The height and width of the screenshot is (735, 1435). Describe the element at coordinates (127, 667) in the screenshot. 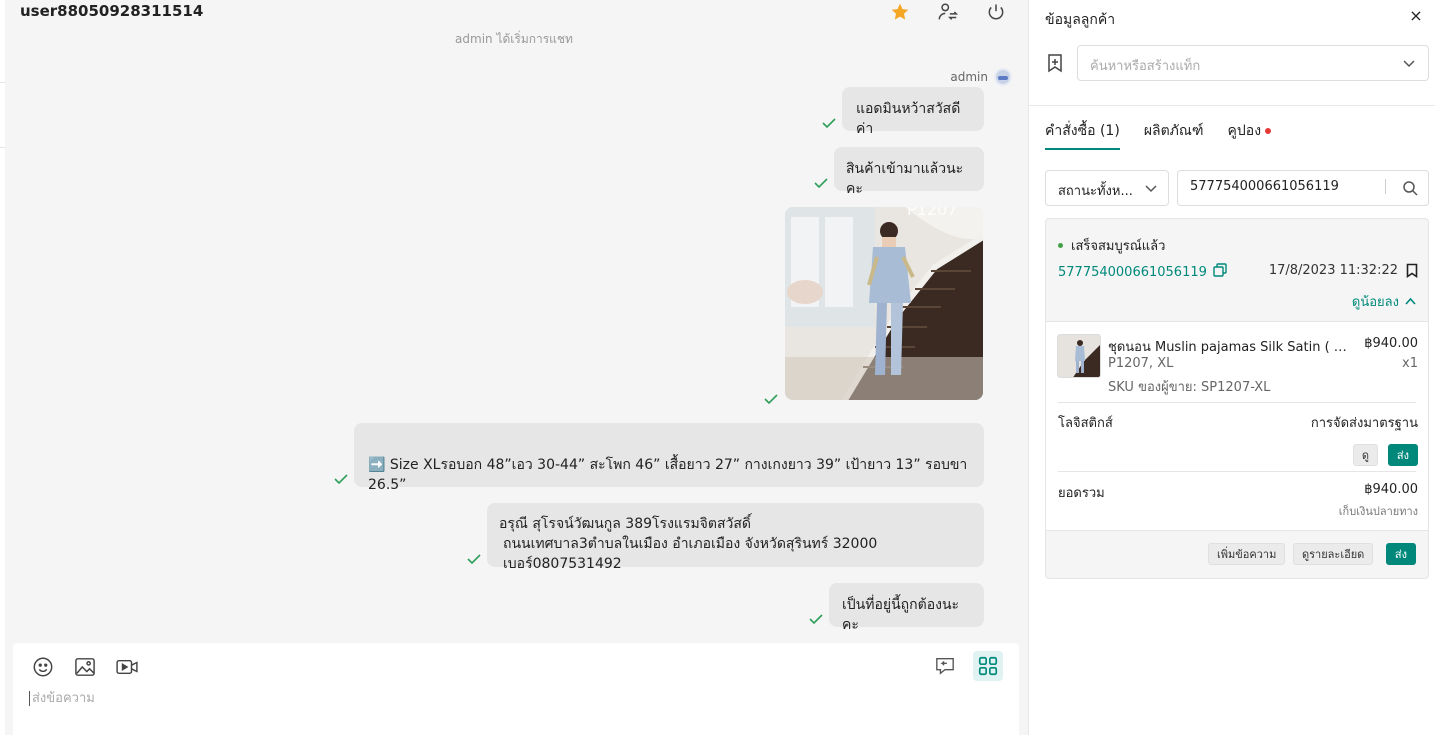

I see `video-icon` at that location.